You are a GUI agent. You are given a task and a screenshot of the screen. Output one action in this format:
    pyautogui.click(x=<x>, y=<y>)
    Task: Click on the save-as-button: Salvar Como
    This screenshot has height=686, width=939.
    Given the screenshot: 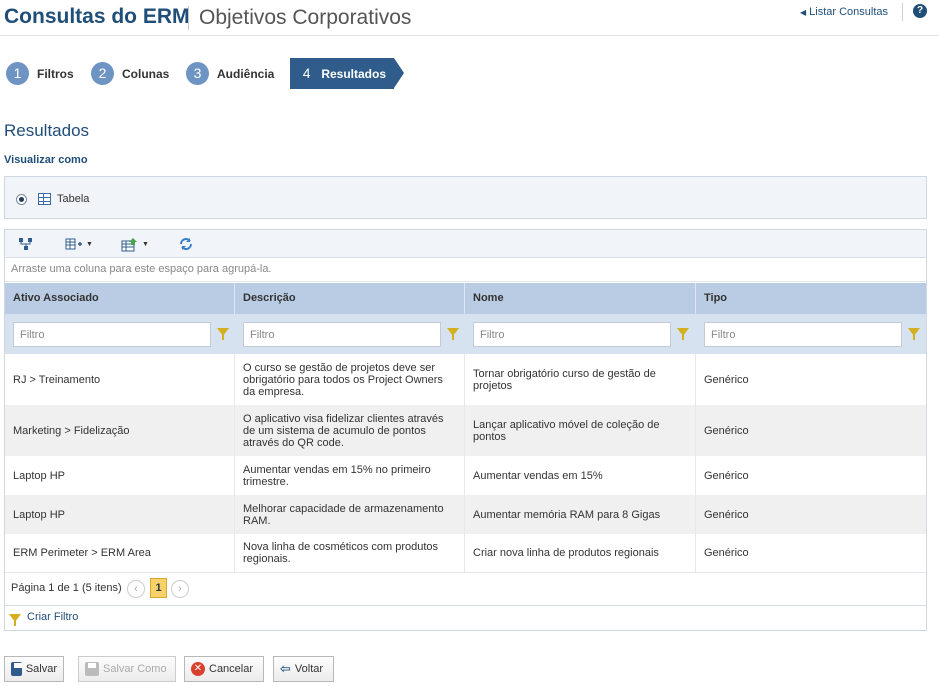 What is the action you would take?
    pyautogui.click(x=127, y=669)
    